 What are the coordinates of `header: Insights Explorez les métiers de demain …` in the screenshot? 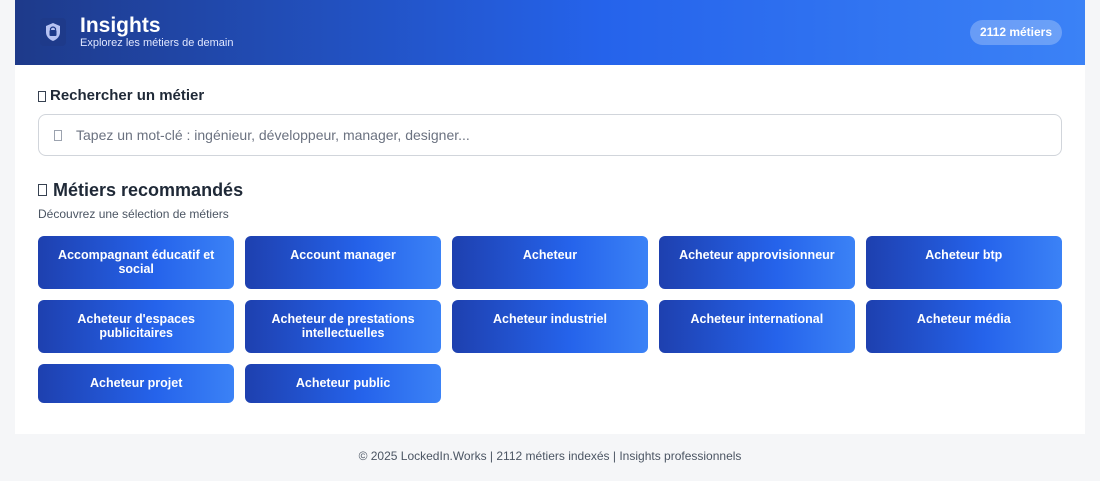 It's located at (550, 32).